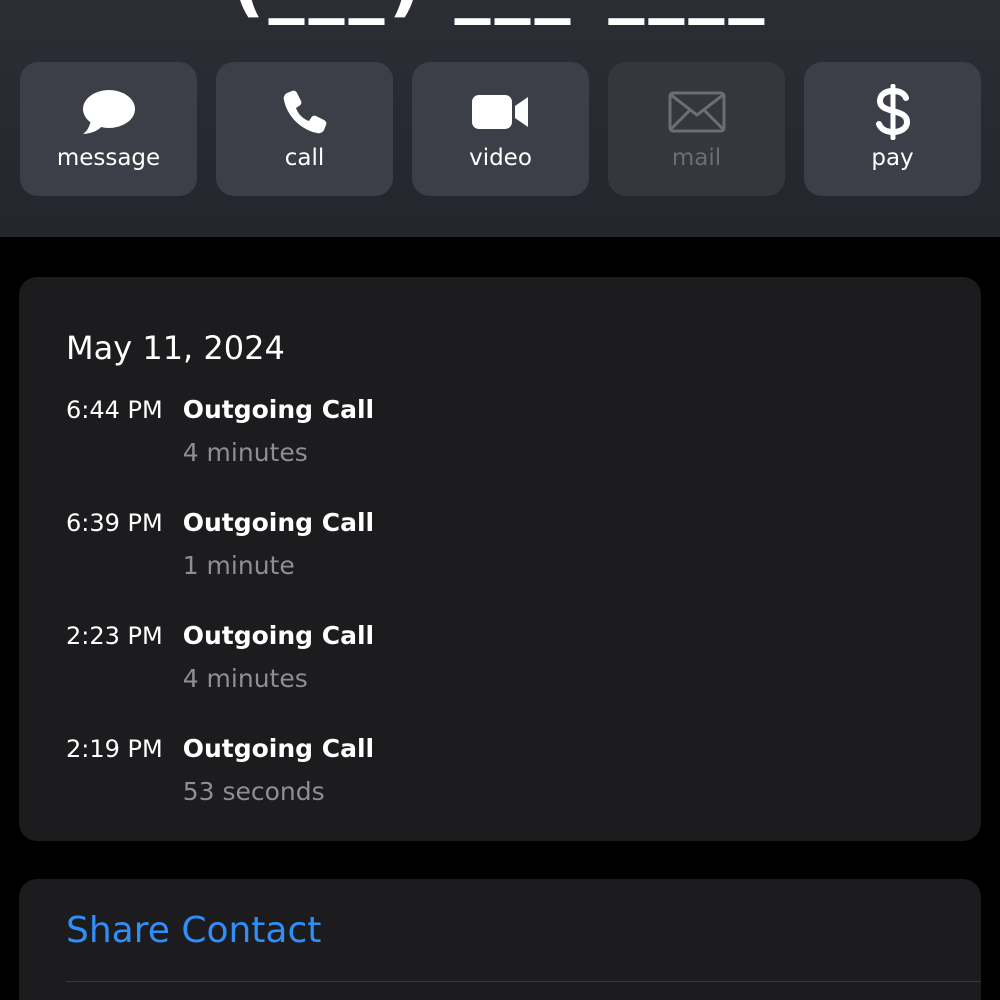  What do you see at coordinates (278, 770) in the screenshot?
I see `call-details: Outgoing Call 53 seconds` at bounding box center [278, 770].